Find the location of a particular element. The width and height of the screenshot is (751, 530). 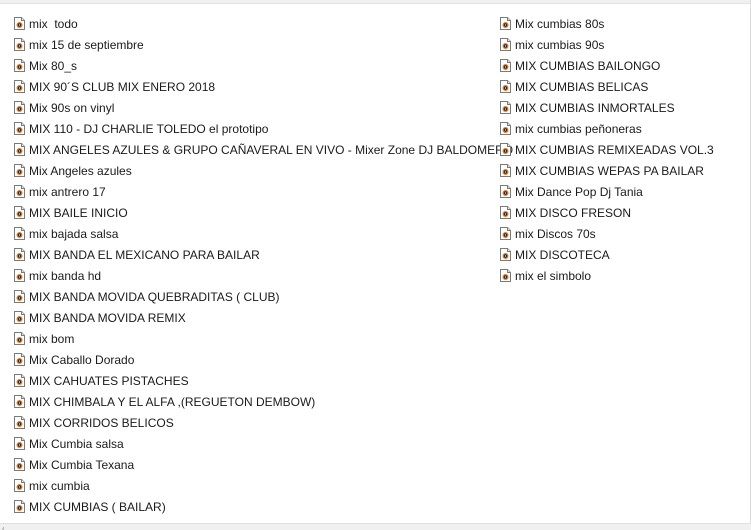

file-name: mix 15 de septiembre is located at coordinates (86, 44).